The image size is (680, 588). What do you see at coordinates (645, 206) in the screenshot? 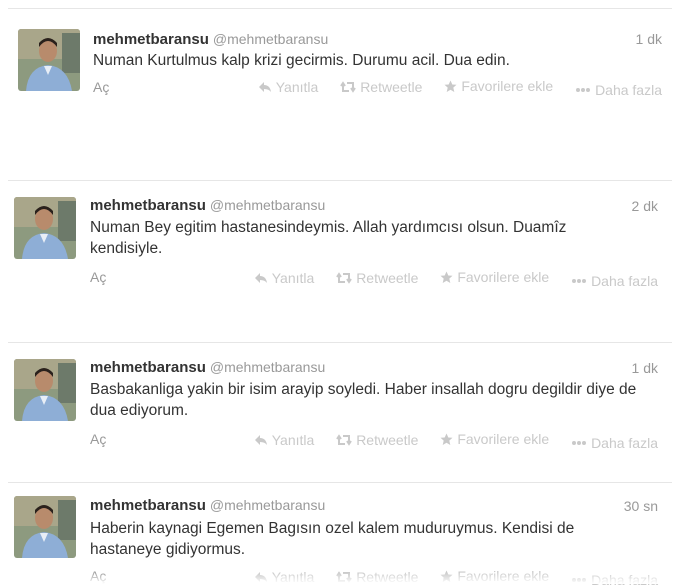
I see `tweet-time: 2 dk` at bounding box center [645, 206].